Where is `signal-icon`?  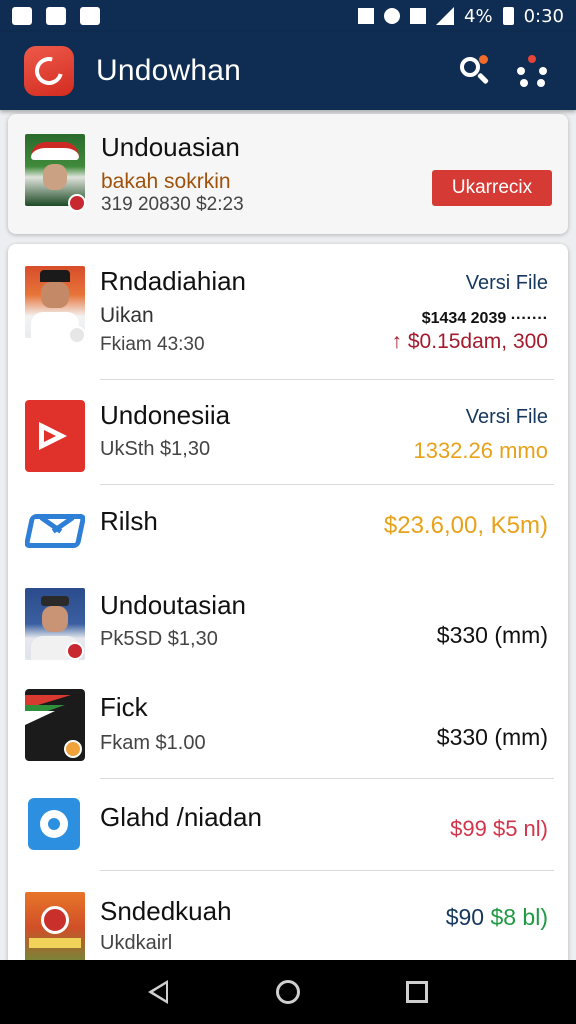 signal-icon is located at coordinates (445, 16).